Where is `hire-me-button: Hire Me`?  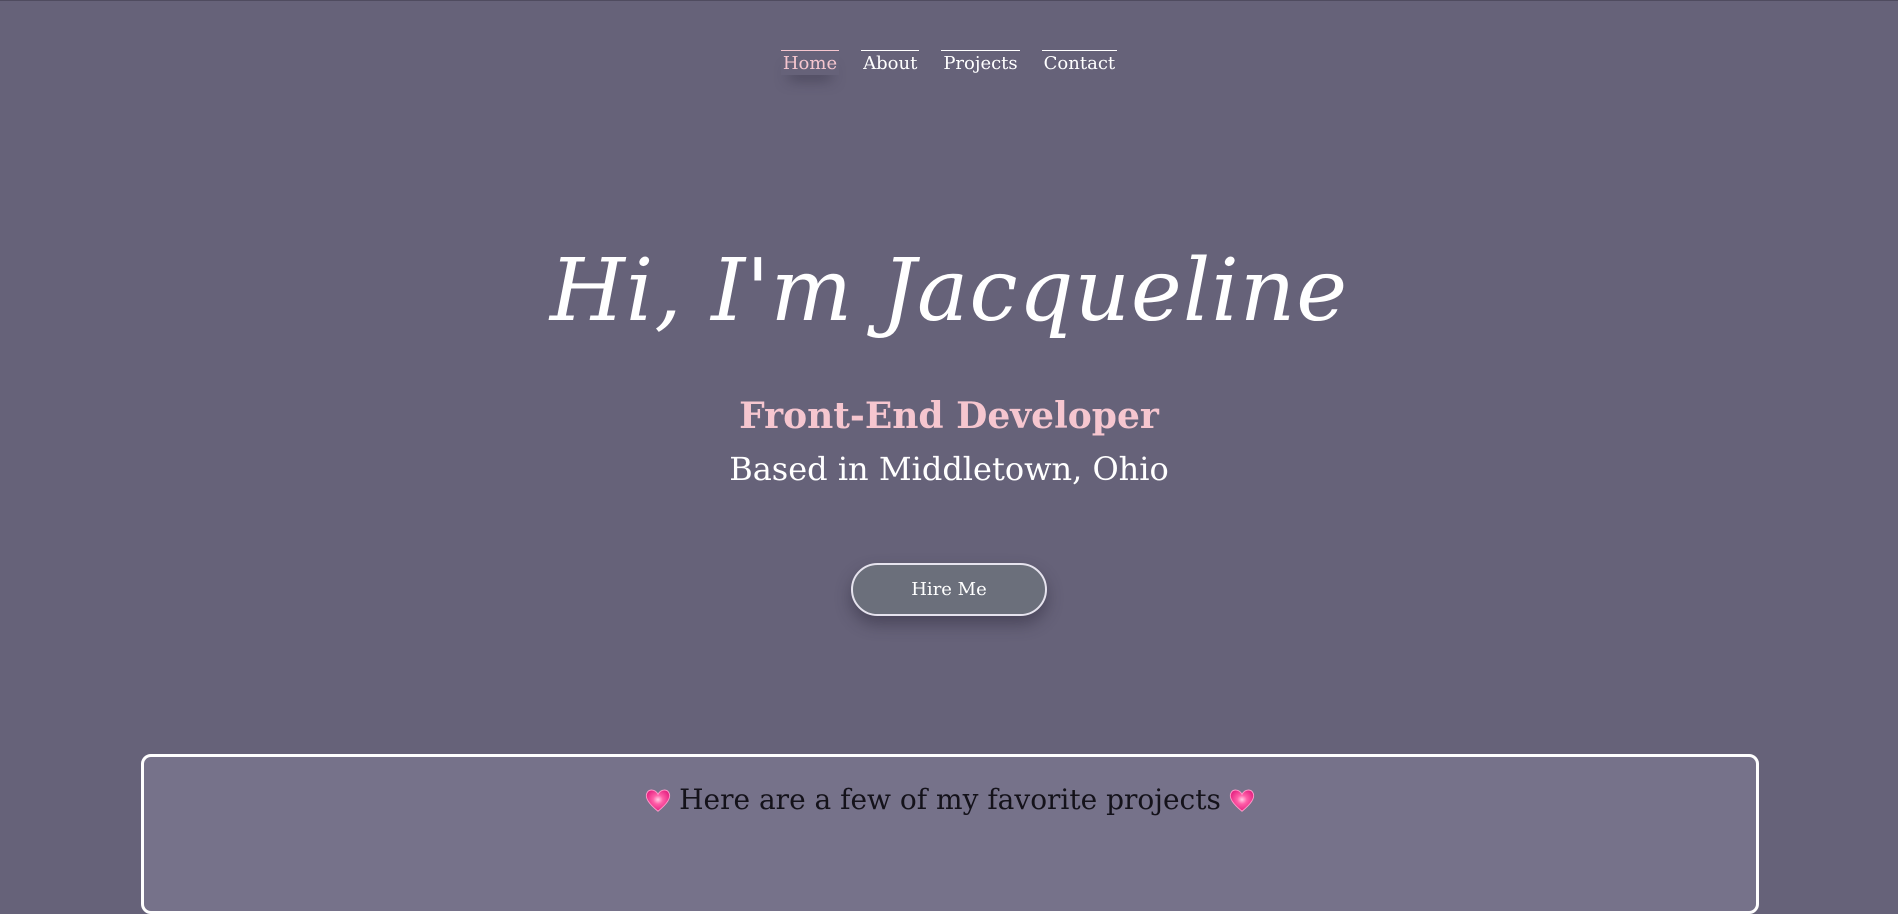
hire-me-button: Hire Me is located at coordinates (949, 589).